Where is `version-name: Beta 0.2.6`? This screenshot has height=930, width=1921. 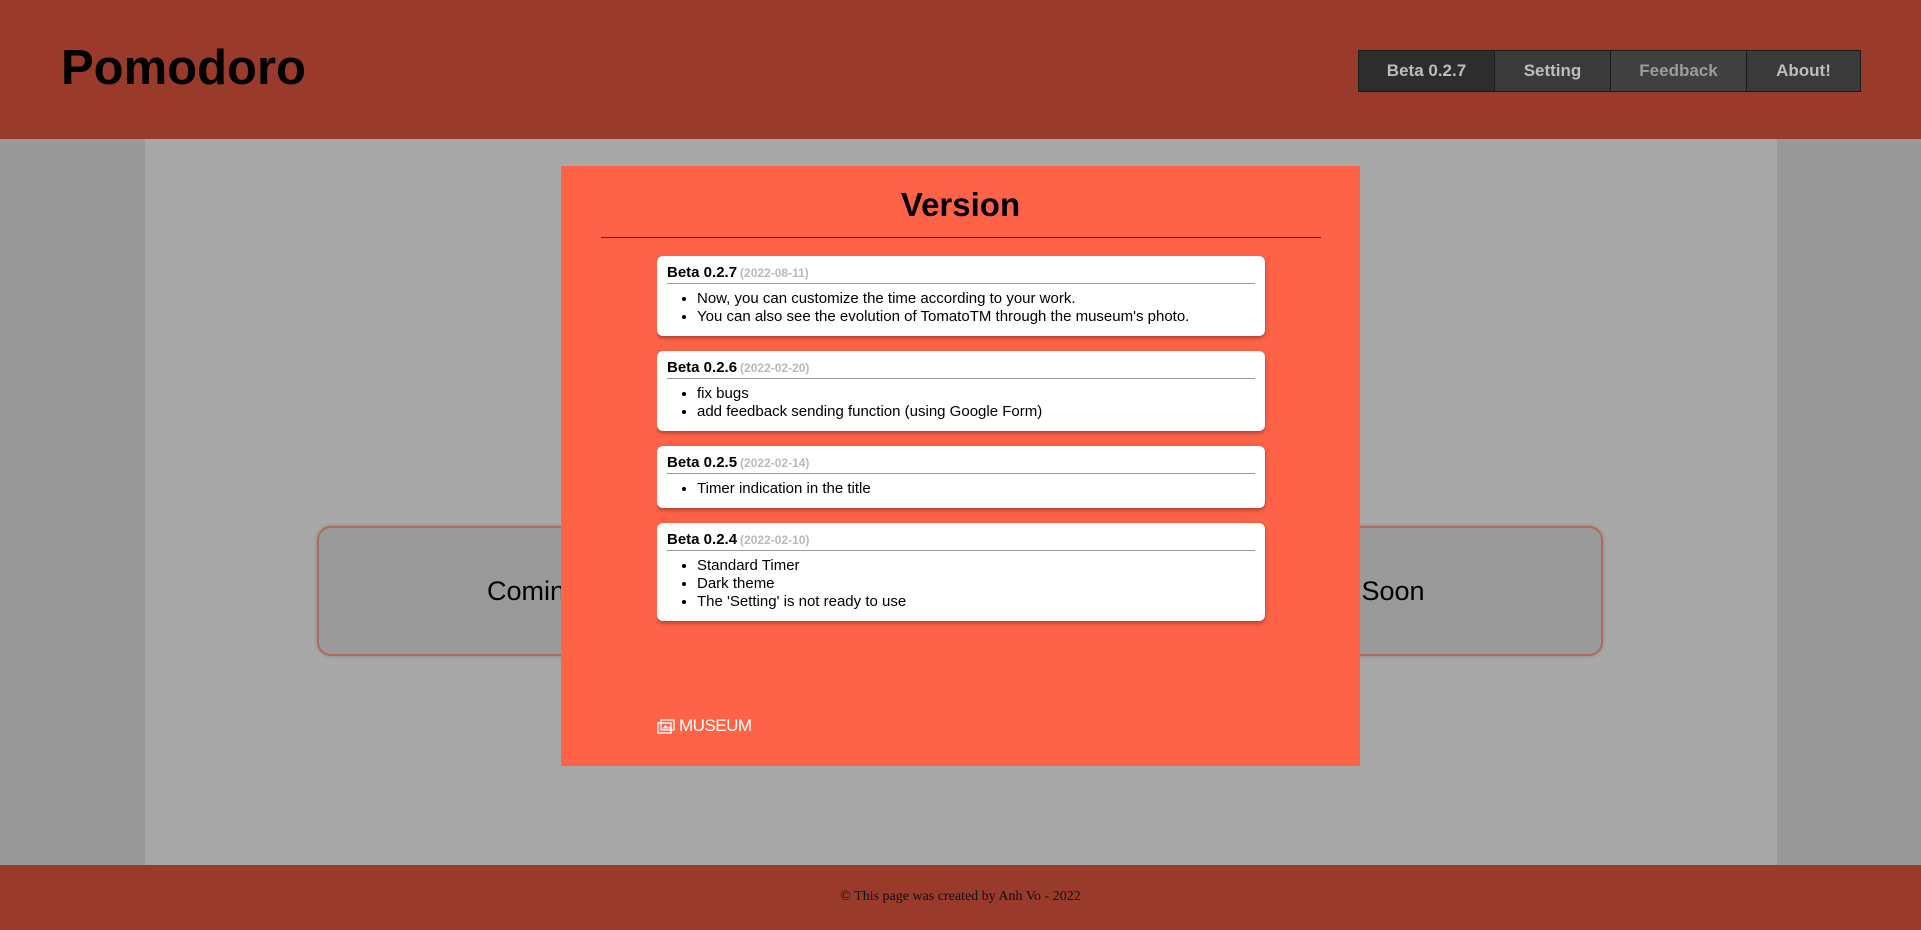 version-name: Beta 0.2.6 is located at coordinates (702, 367).